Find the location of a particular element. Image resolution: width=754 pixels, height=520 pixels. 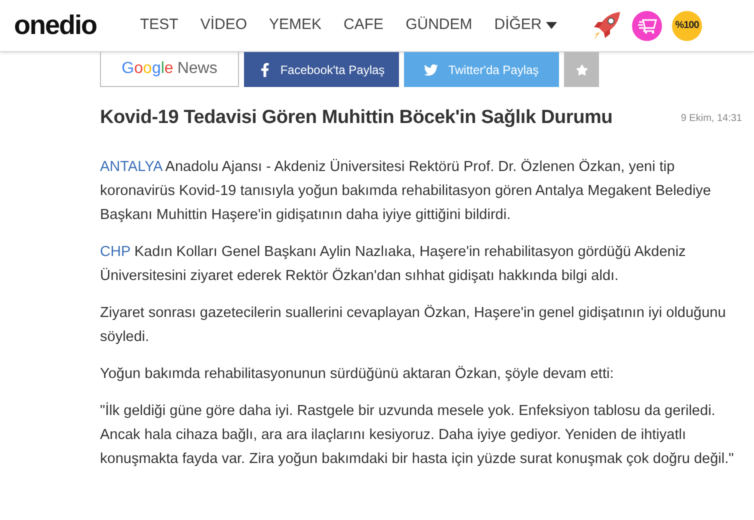

tag-link: CHP is located at coordinates (115, 252).